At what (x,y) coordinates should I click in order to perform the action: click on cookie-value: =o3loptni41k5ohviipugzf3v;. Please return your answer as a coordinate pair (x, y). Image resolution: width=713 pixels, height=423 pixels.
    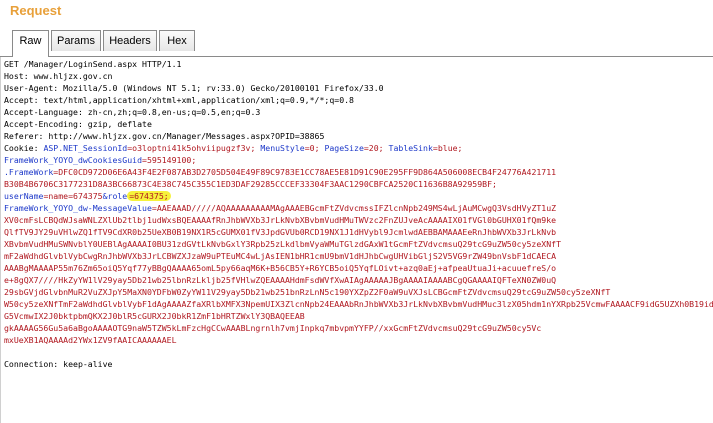
    Looking at the image, I should click on (194, 148).